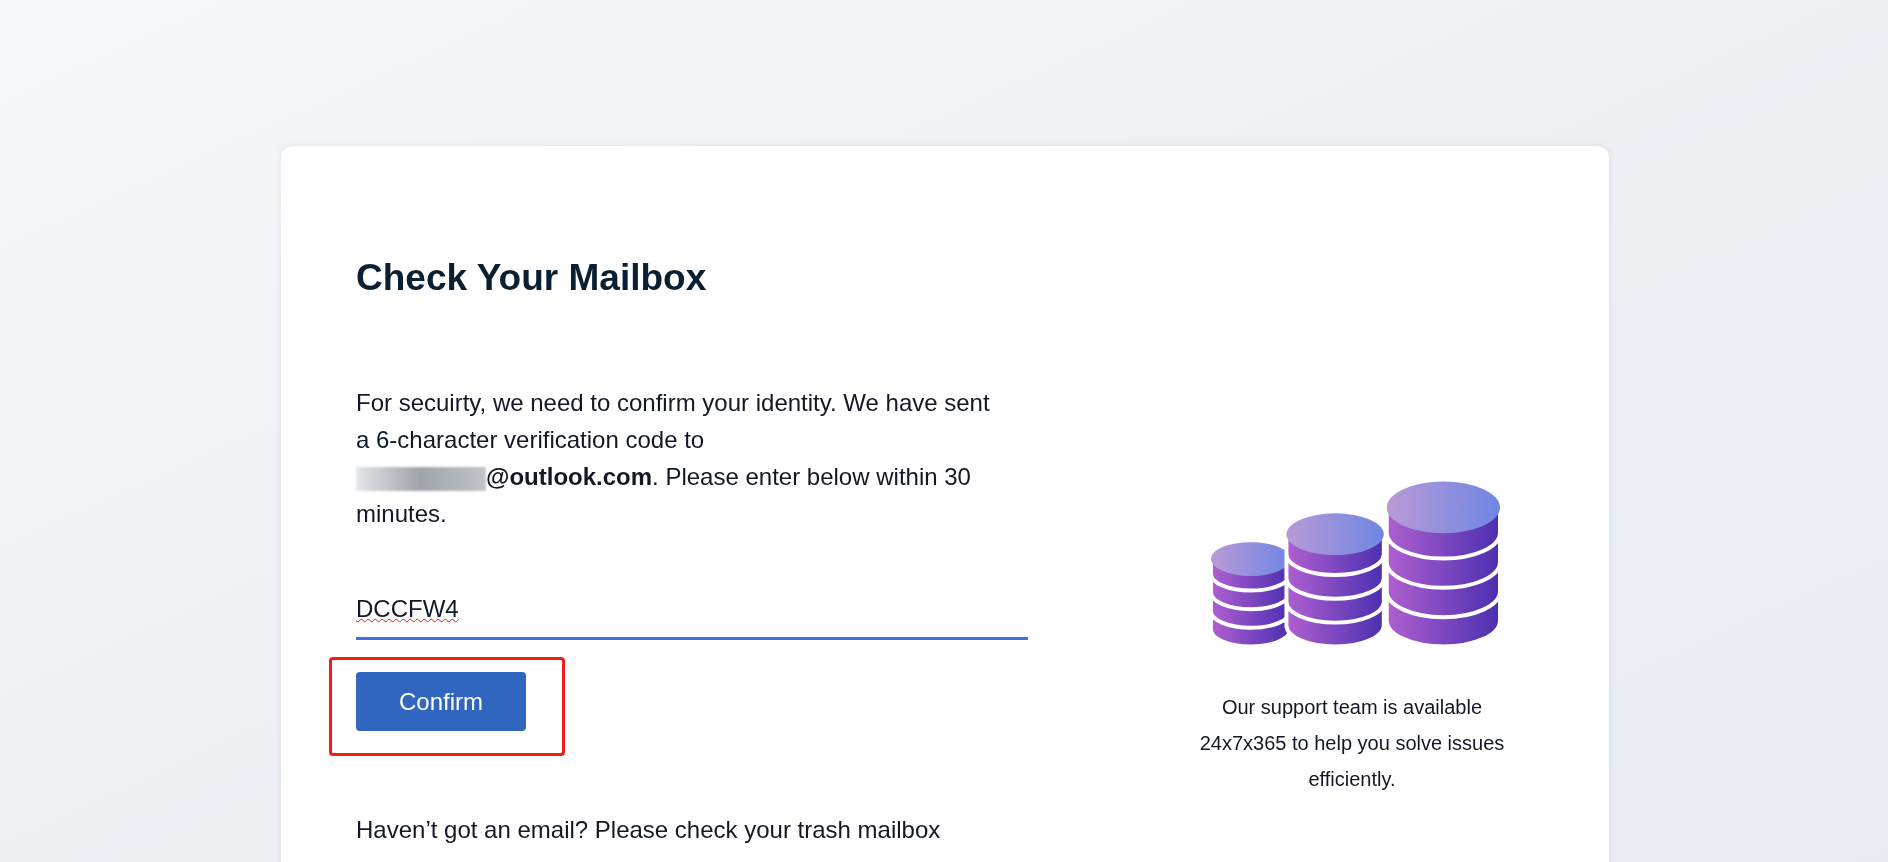 The height and width of the screenshot is (862, 1888). Describe the element at coordinates (531, 278) in the screenshot. I see `page-title: Check Your Mailbox` at that location.